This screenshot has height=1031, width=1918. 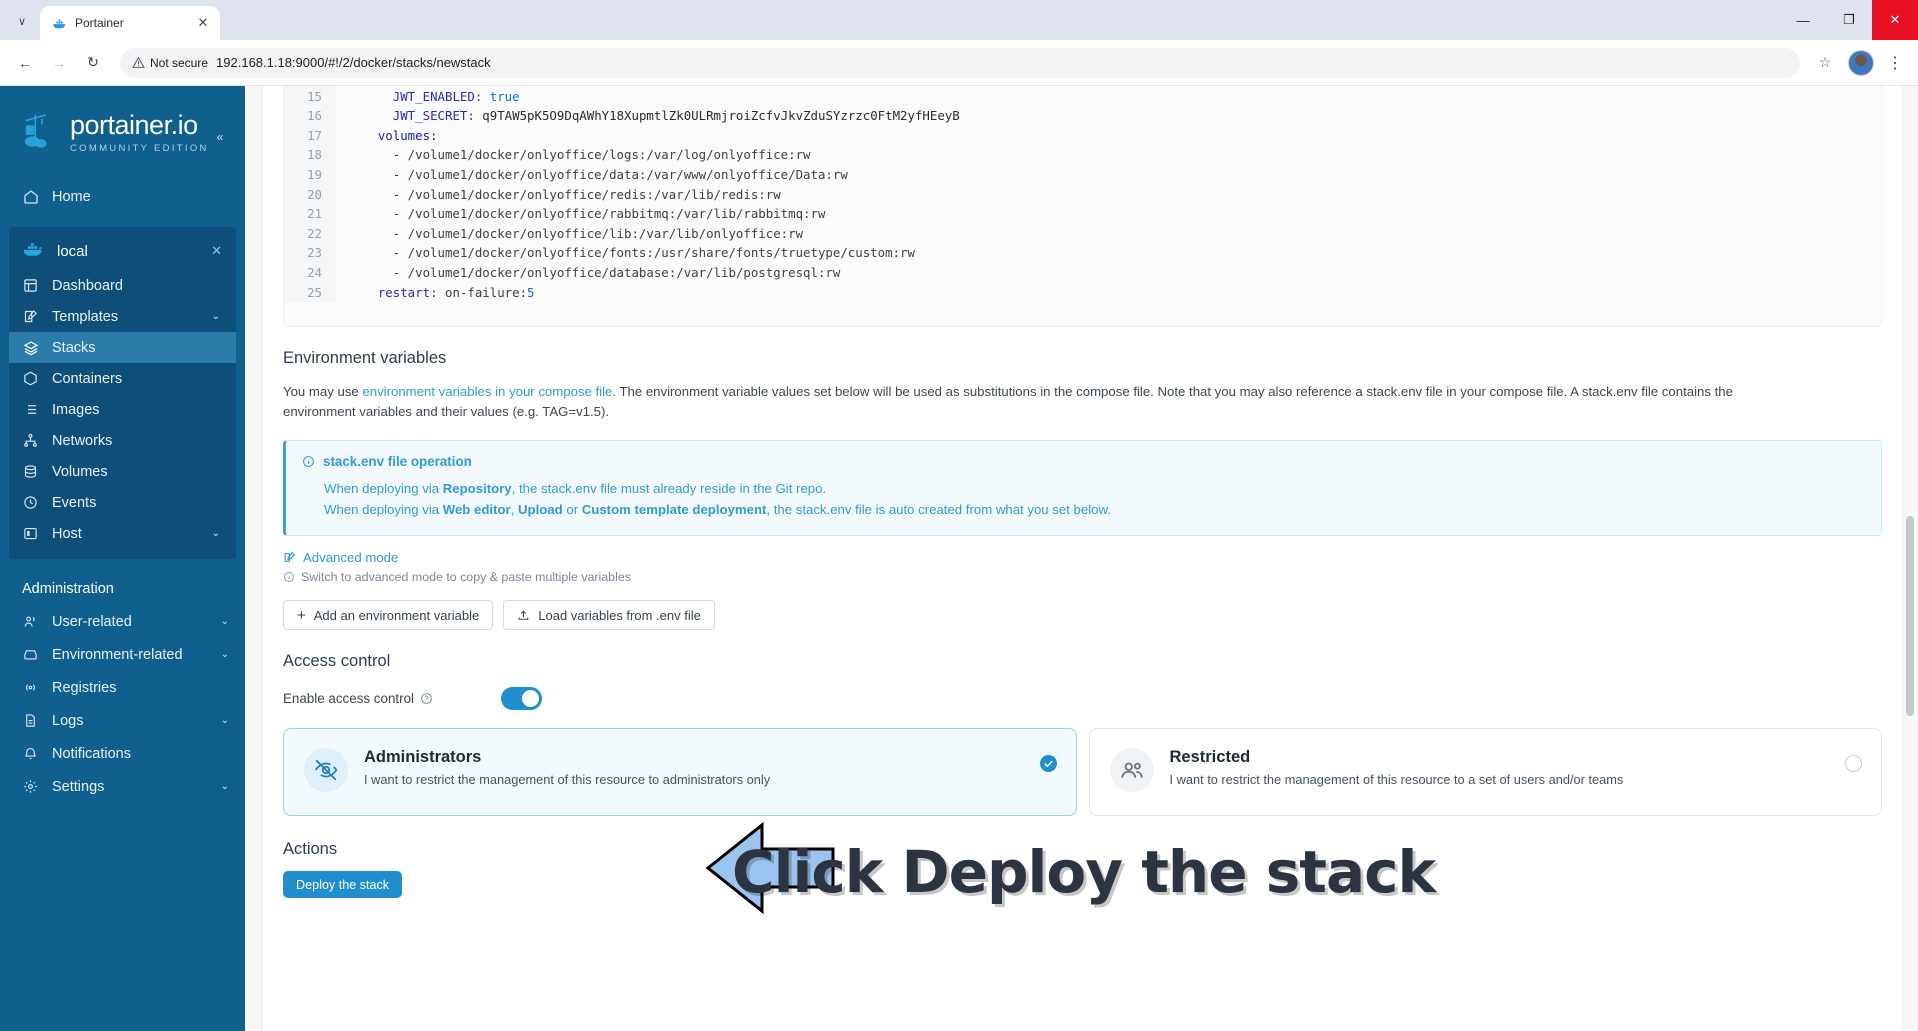 What do you see at coordinates (1803, 20) in the screenshot?
I see `minimize-button: —` at bounding box center [1803, 20].